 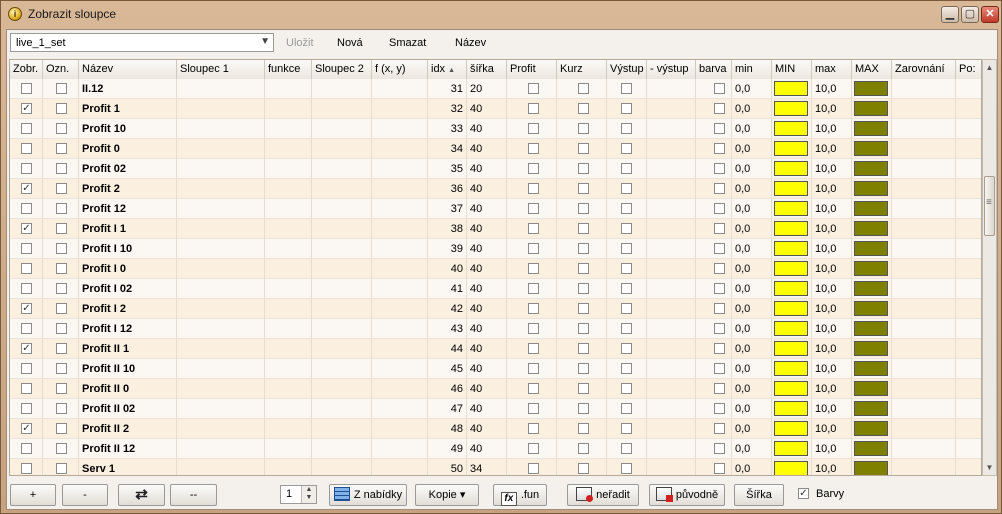 What do you see at coordinates (532, 69) in the screenshot?
I see `column-header-profit: Profit` at bounding box center [532, 69].